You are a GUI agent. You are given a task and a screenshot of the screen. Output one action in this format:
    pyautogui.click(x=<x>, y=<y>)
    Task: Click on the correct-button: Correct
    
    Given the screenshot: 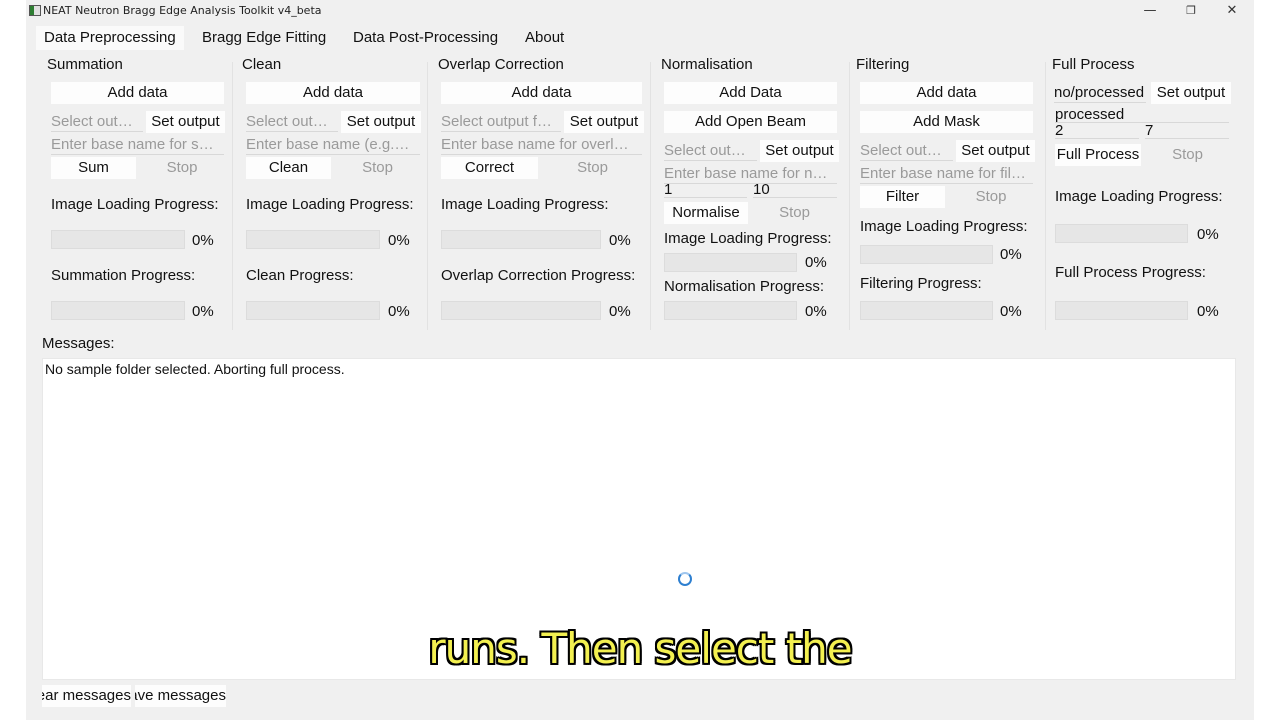 What is the action you would take?
    pyautogui.click(x=489, y=168)
    